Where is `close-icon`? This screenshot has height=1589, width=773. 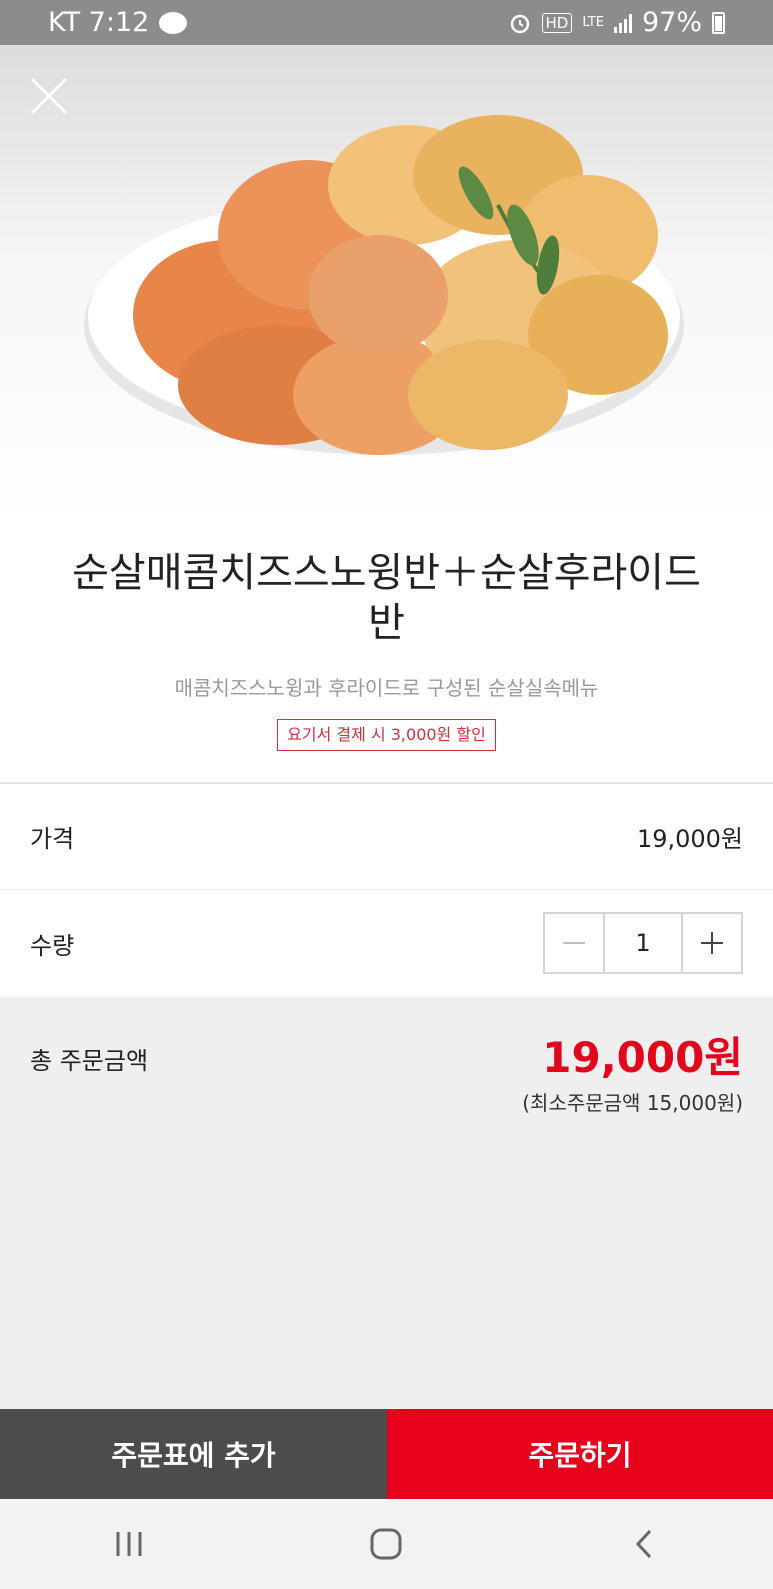
close-icon is located at coordinates (49, 96).